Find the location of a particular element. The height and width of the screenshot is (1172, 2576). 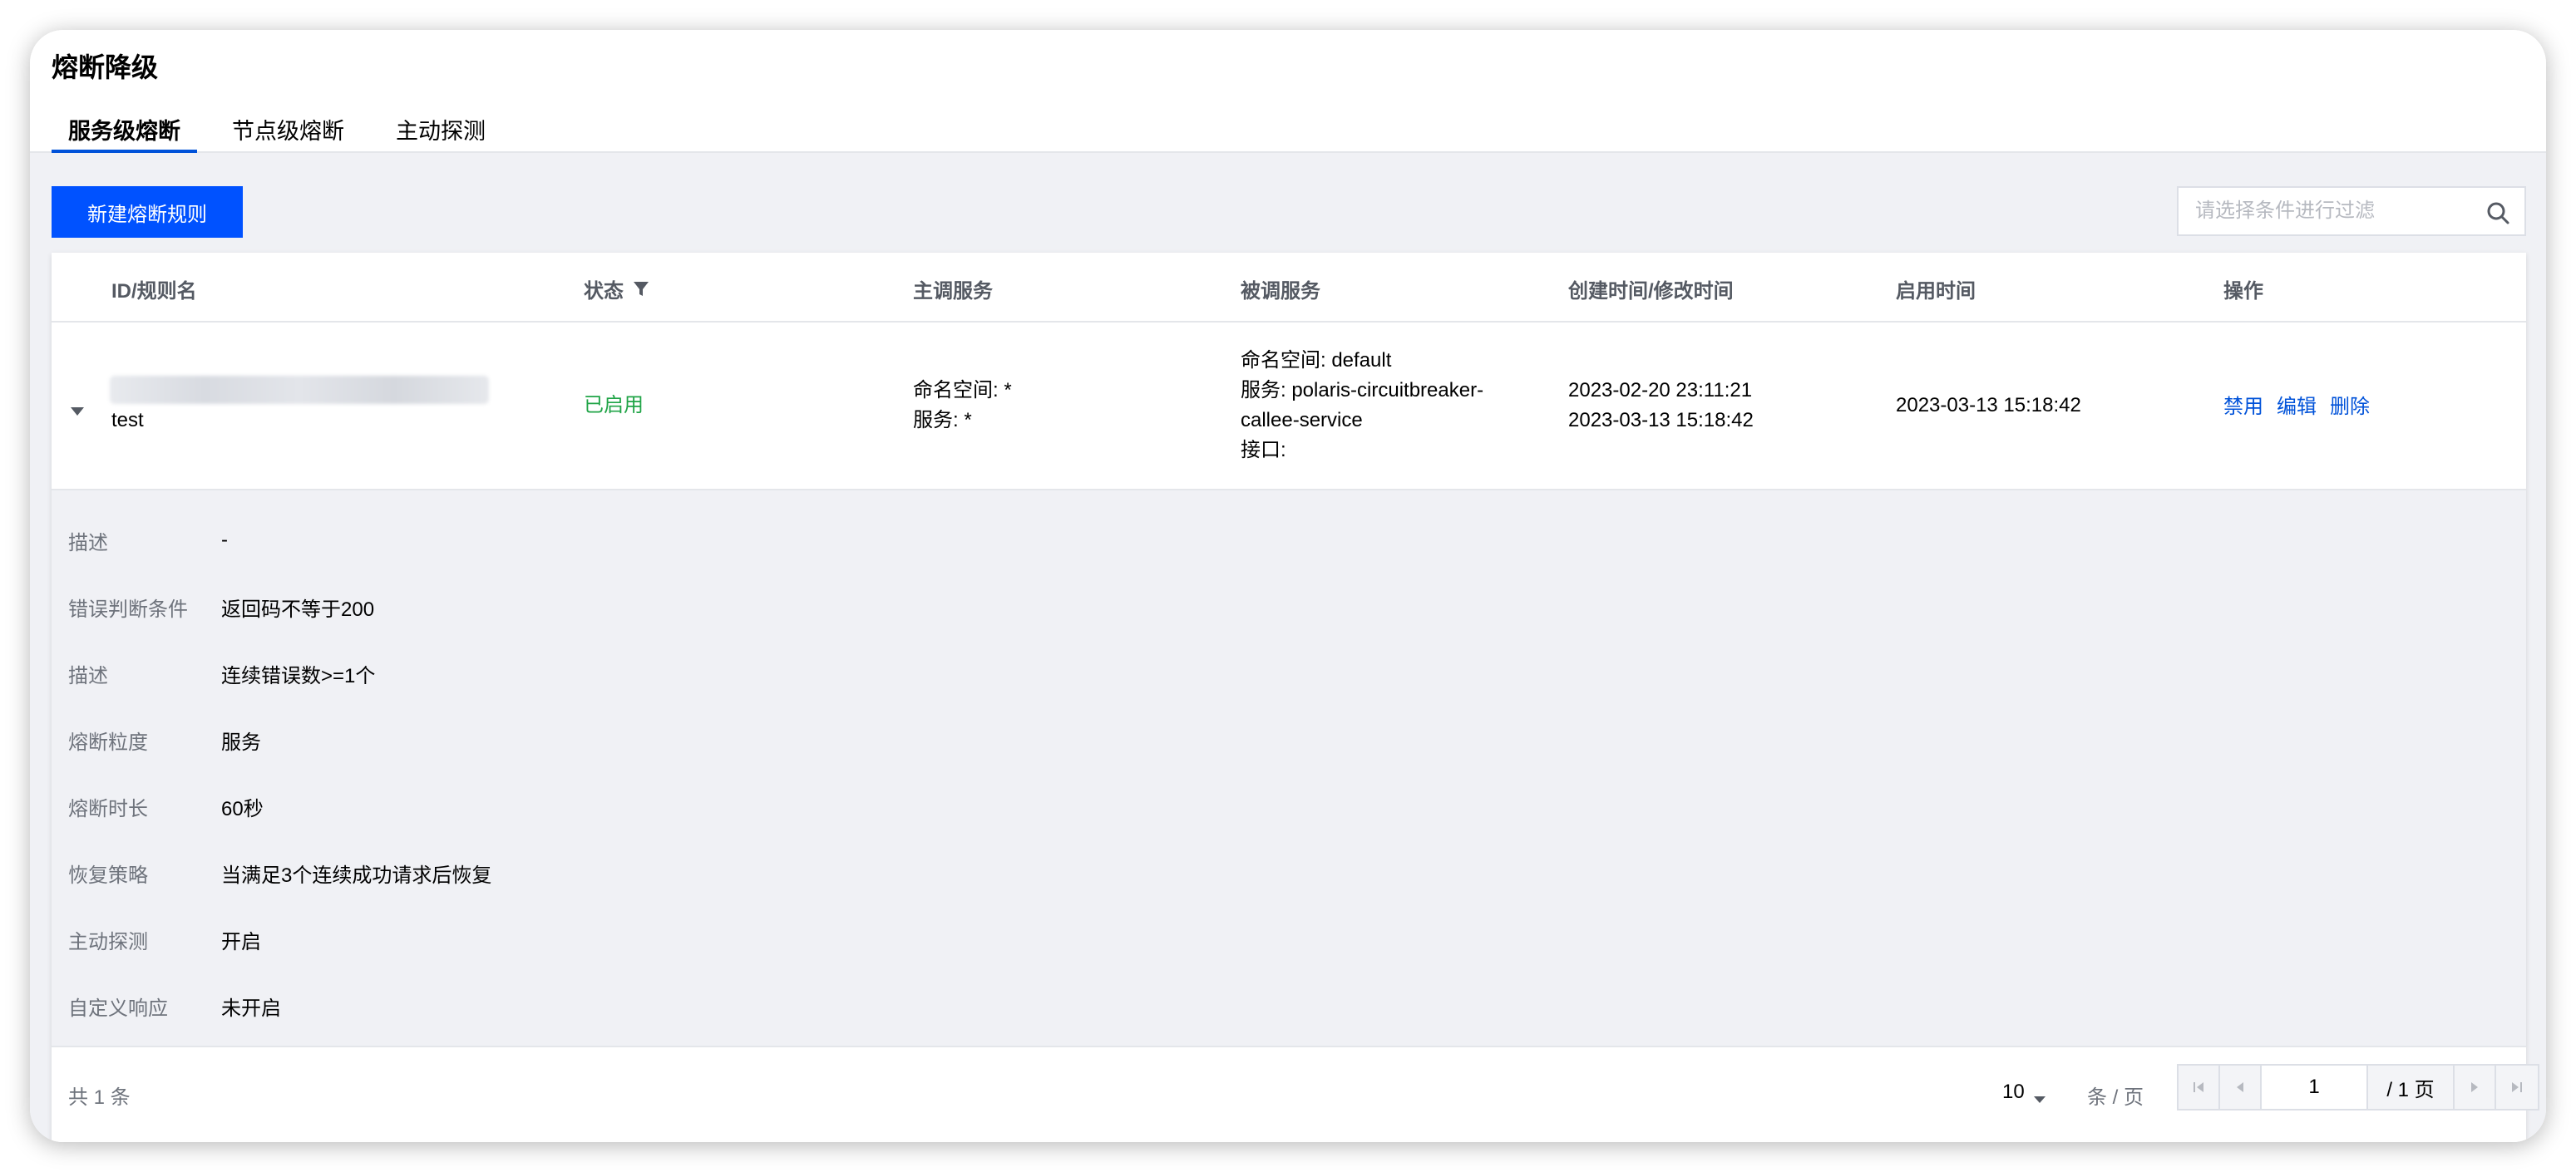

edit-link: 编辑 is located at coordinates (2297, 407).